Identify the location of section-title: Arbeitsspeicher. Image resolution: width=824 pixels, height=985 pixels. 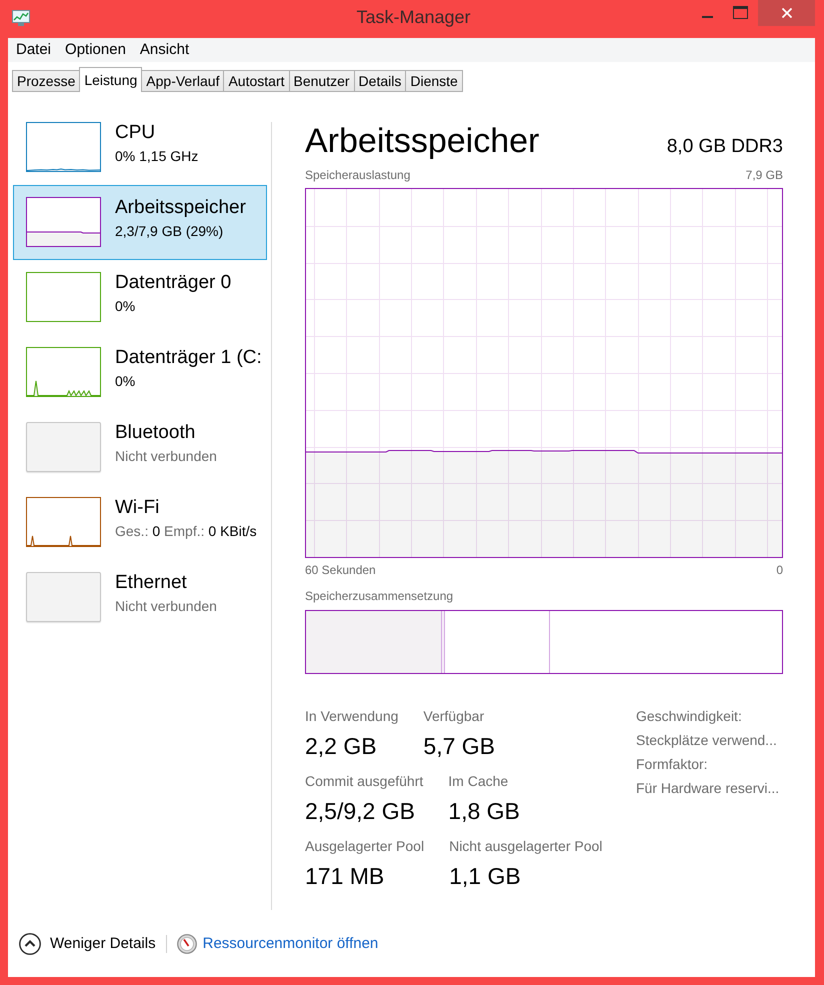
(422, 141).